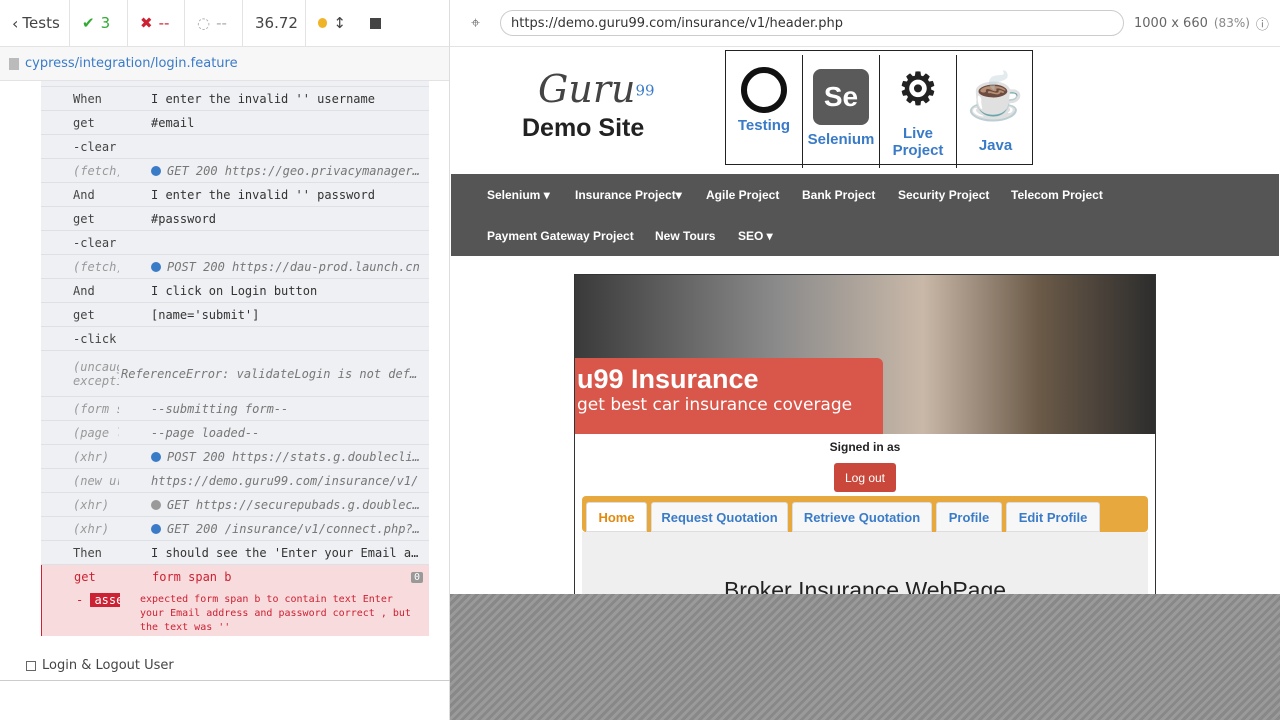 The width and height of the screenshot is (1280, 720). I want to click on command-row: 10get[name='submit'], so click(235, 315).